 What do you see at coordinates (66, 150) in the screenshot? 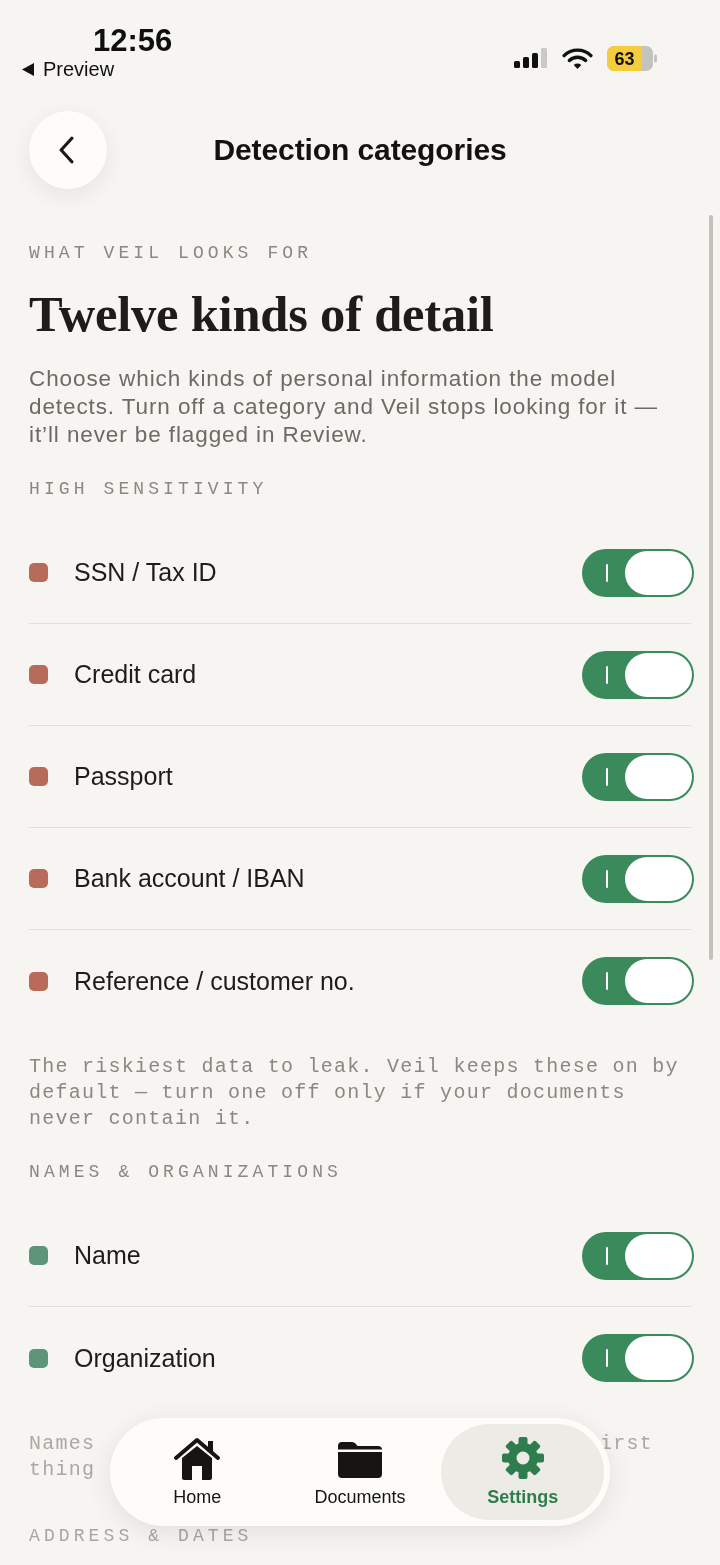
I see `chevron-left-icon` at bounding box center [66, 150].